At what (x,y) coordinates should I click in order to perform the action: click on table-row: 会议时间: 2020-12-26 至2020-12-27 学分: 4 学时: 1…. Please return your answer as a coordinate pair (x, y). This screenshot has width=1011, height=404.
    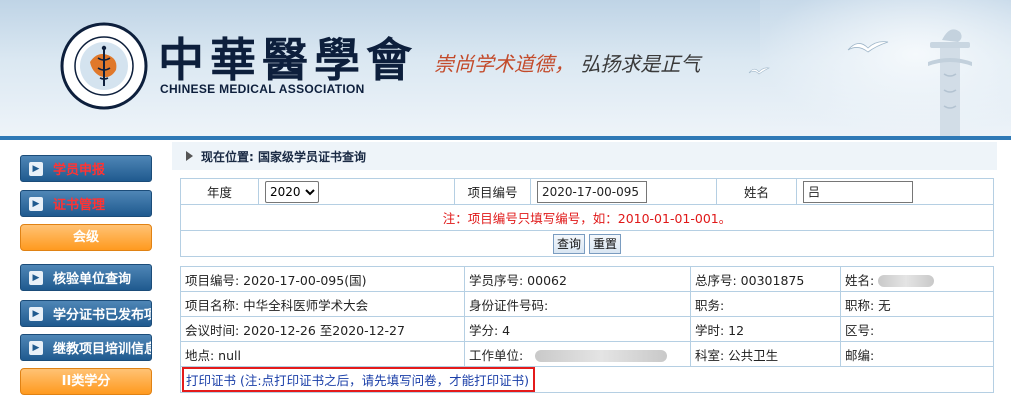
    Looking at the image, I should click on (587, 329).